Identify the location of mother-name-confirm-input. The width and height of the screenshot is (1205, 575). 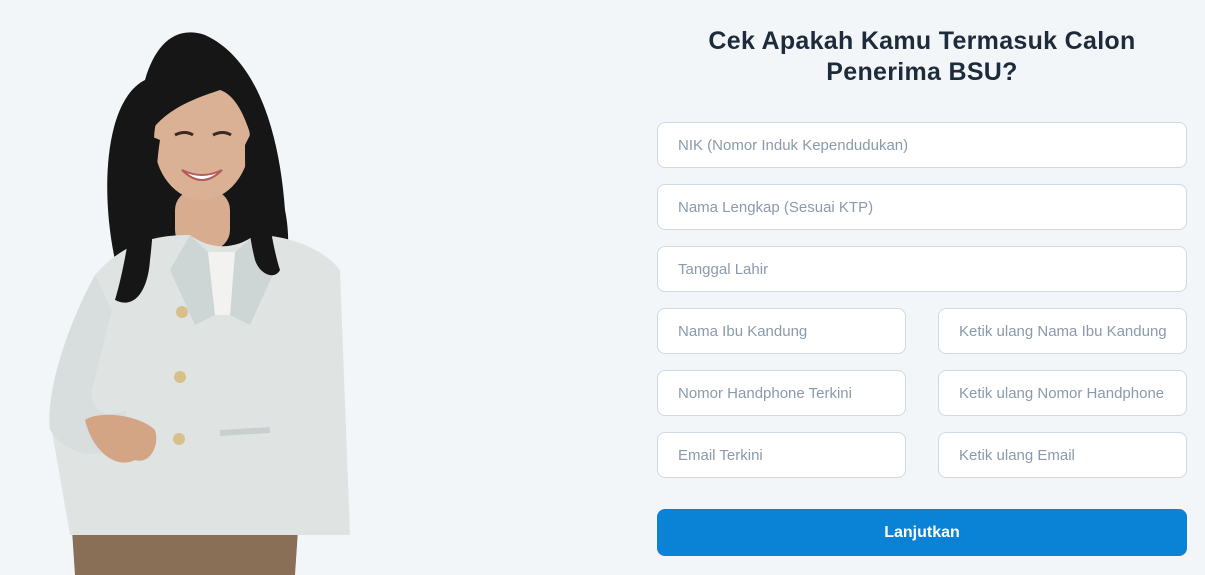
(1062, 331).